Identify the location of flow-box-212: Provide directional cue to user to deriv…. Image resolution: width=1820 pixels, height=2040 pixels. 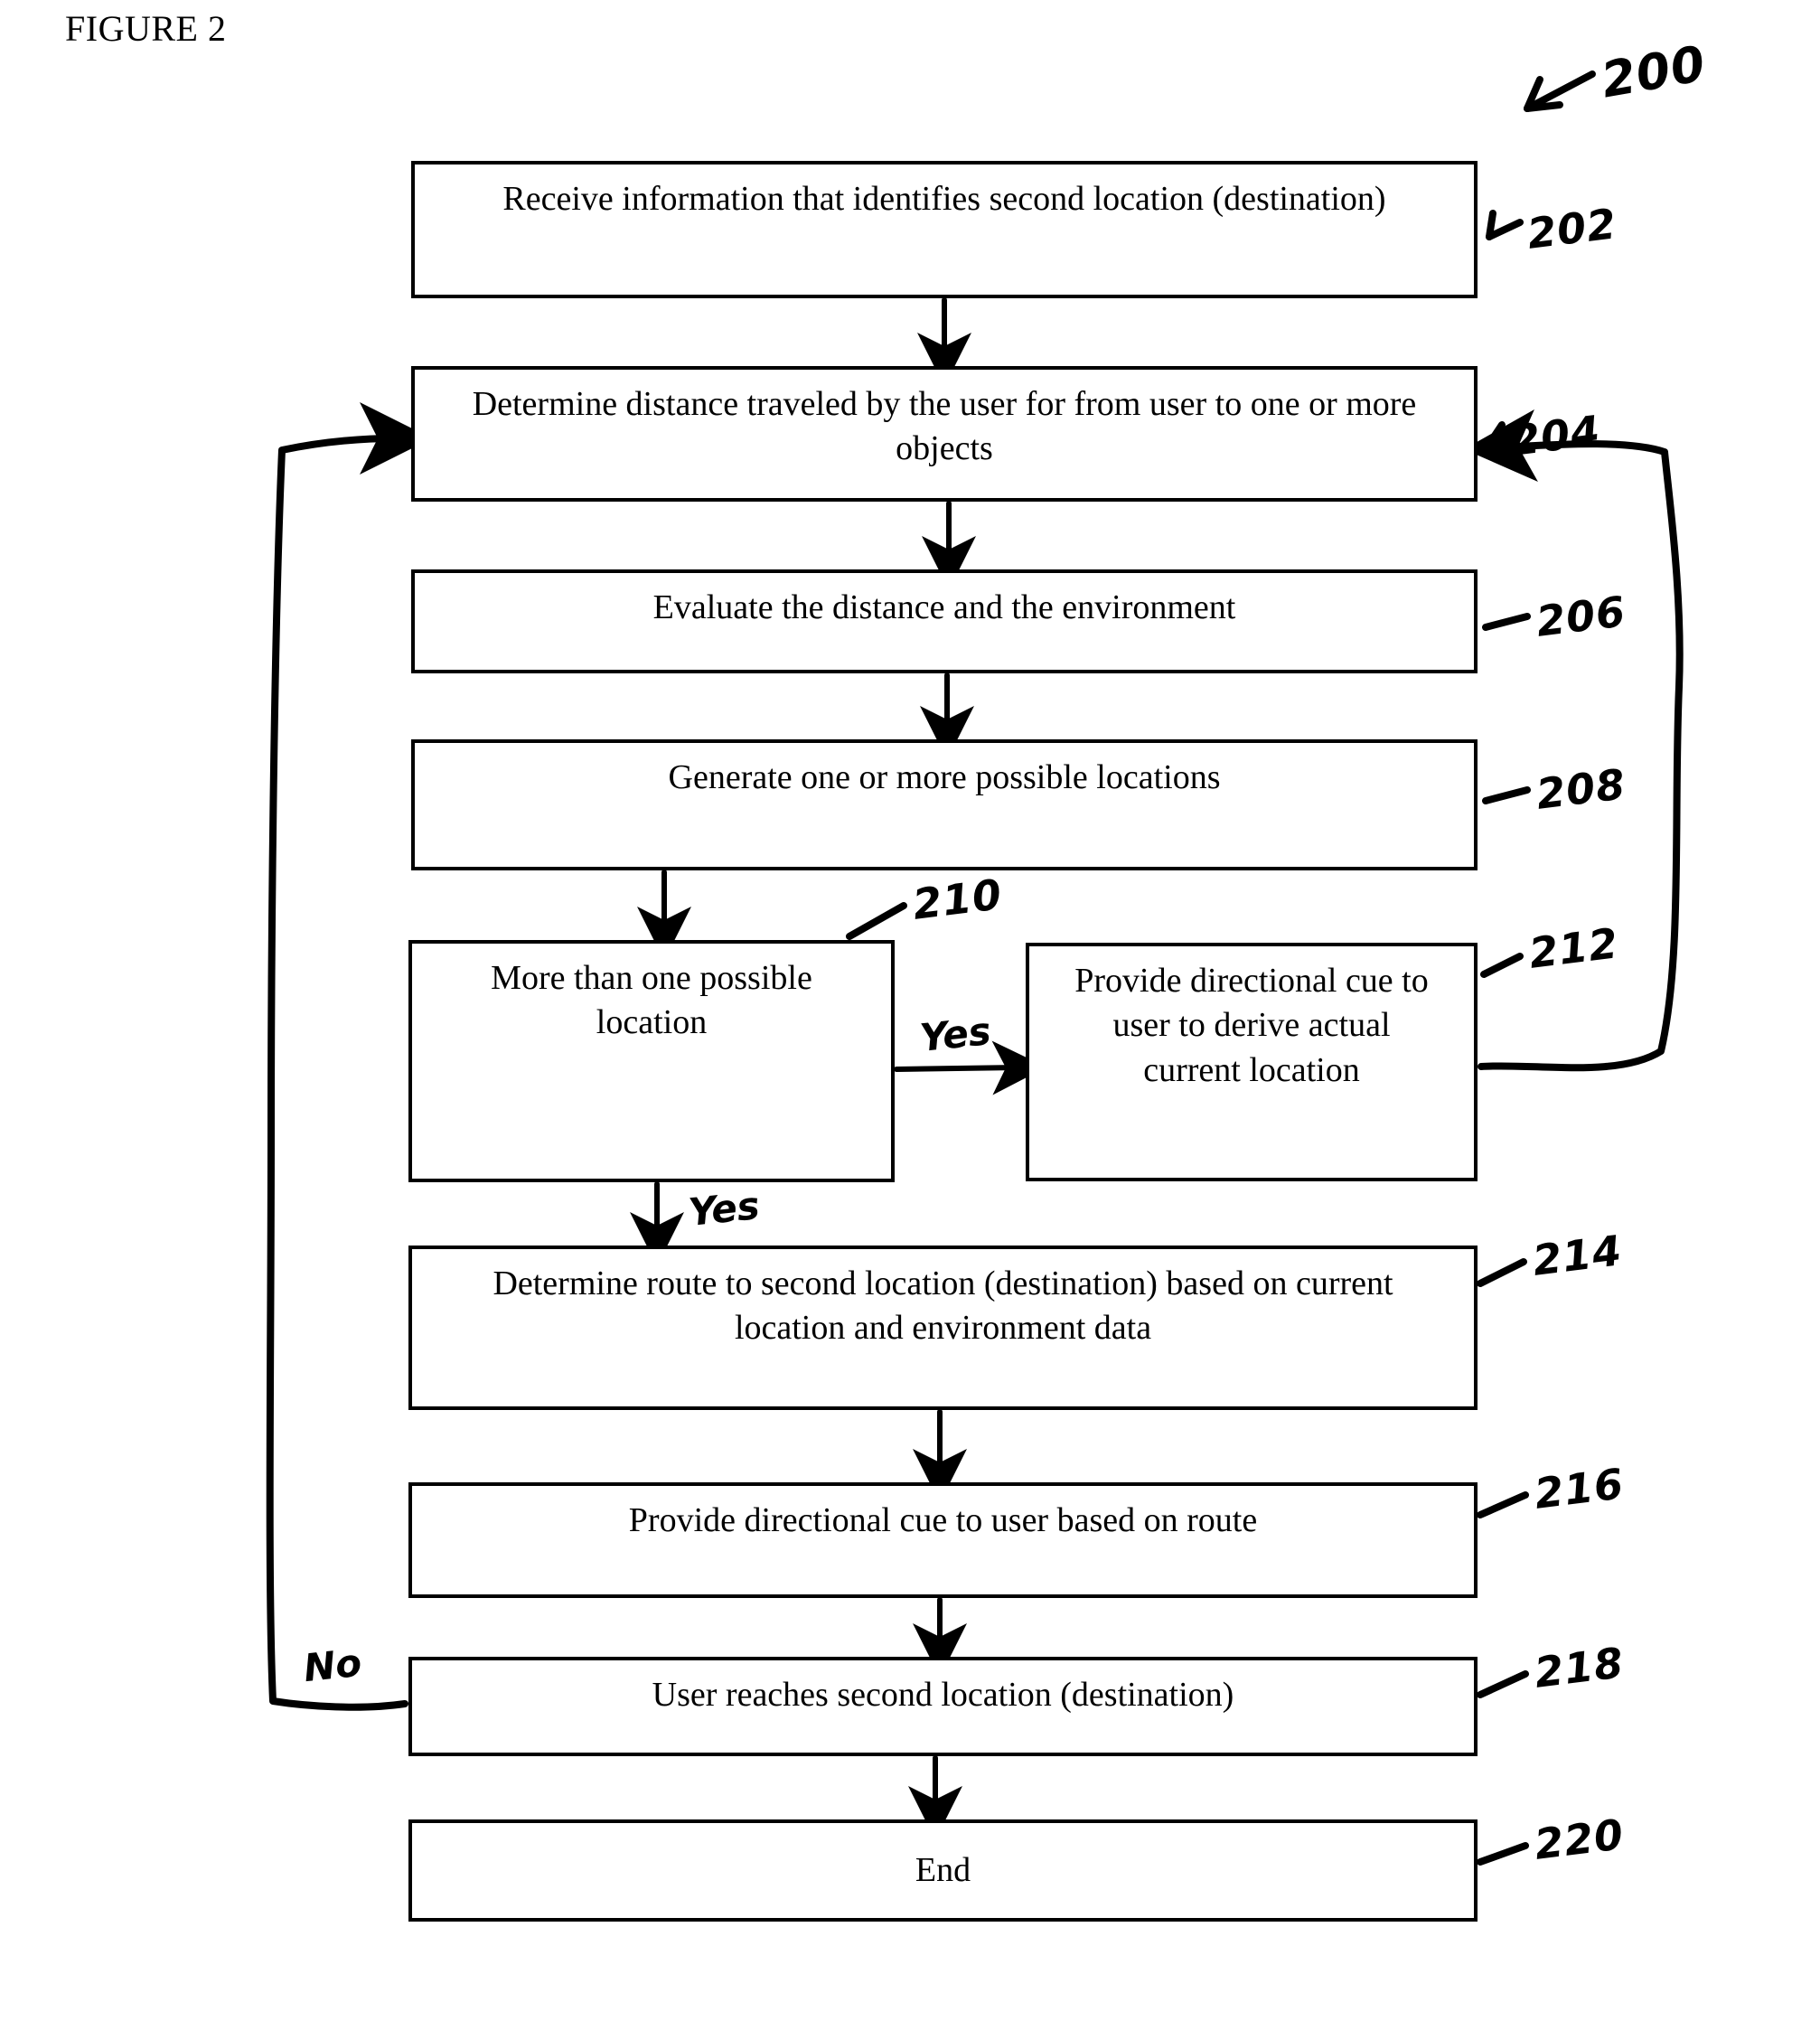
(1252, 1062).